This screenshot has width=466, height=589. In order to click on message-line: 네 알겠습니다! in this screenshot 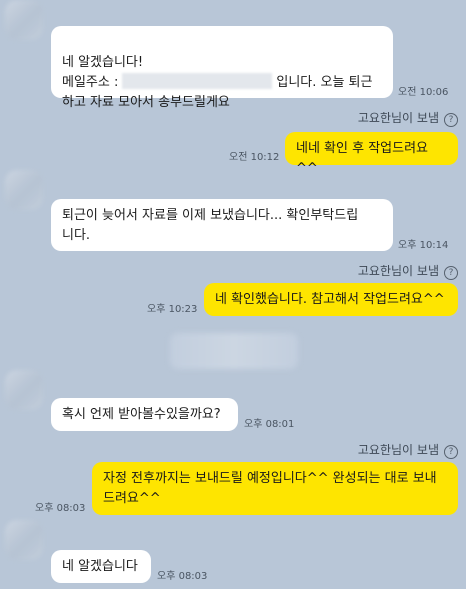, I will do `click(103, 62)`.